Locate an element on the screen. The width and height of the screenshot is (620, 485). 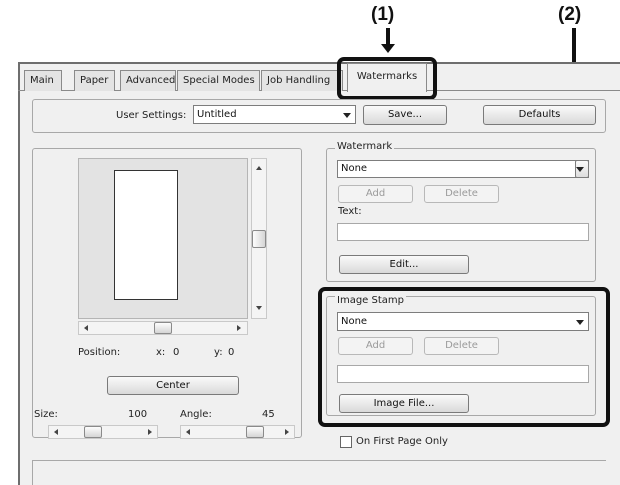
angle-decrease-icon is located at coordinates (188, 432).